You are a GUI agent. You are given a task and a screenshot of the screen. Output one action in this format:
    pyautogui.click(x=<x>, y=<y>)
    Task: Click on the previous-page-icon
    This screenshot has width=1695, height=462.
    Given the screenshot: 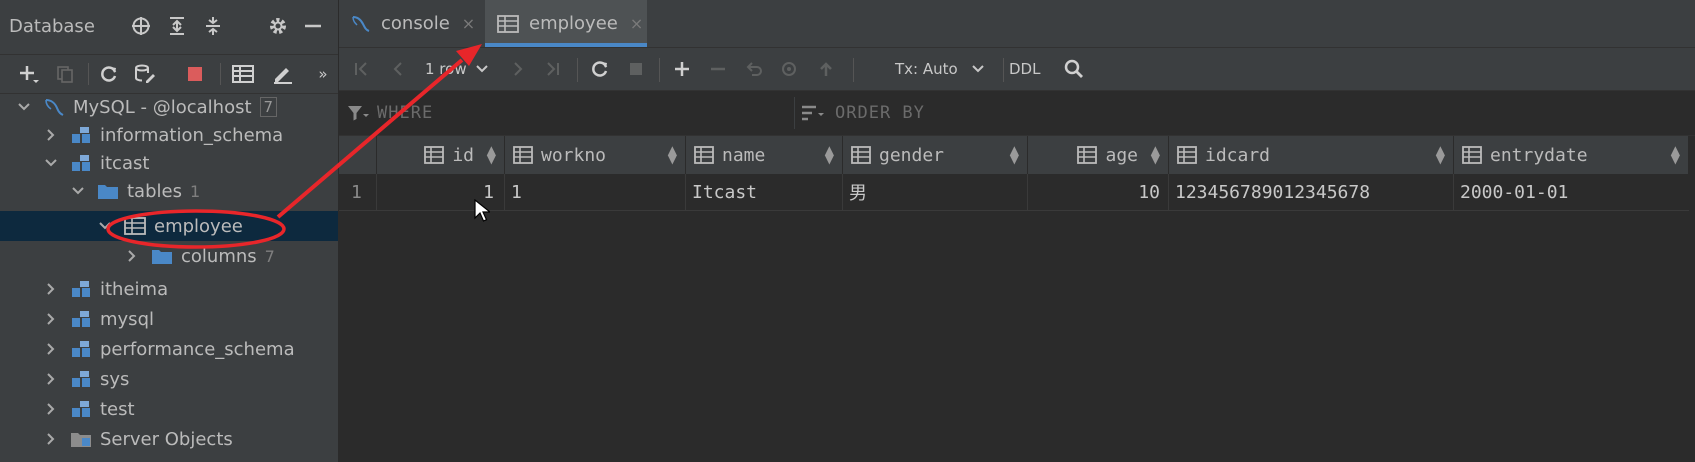 What is the action you would take?
    pyautogui.click(x=398, y=69)
    